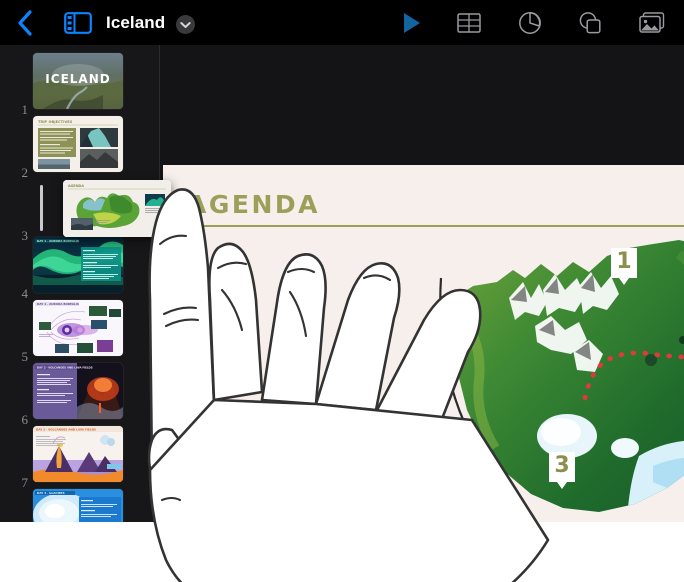 The height and width of the screenshot is (582, 684). I want to click on map-marker-3: 3, so click(562, 470).